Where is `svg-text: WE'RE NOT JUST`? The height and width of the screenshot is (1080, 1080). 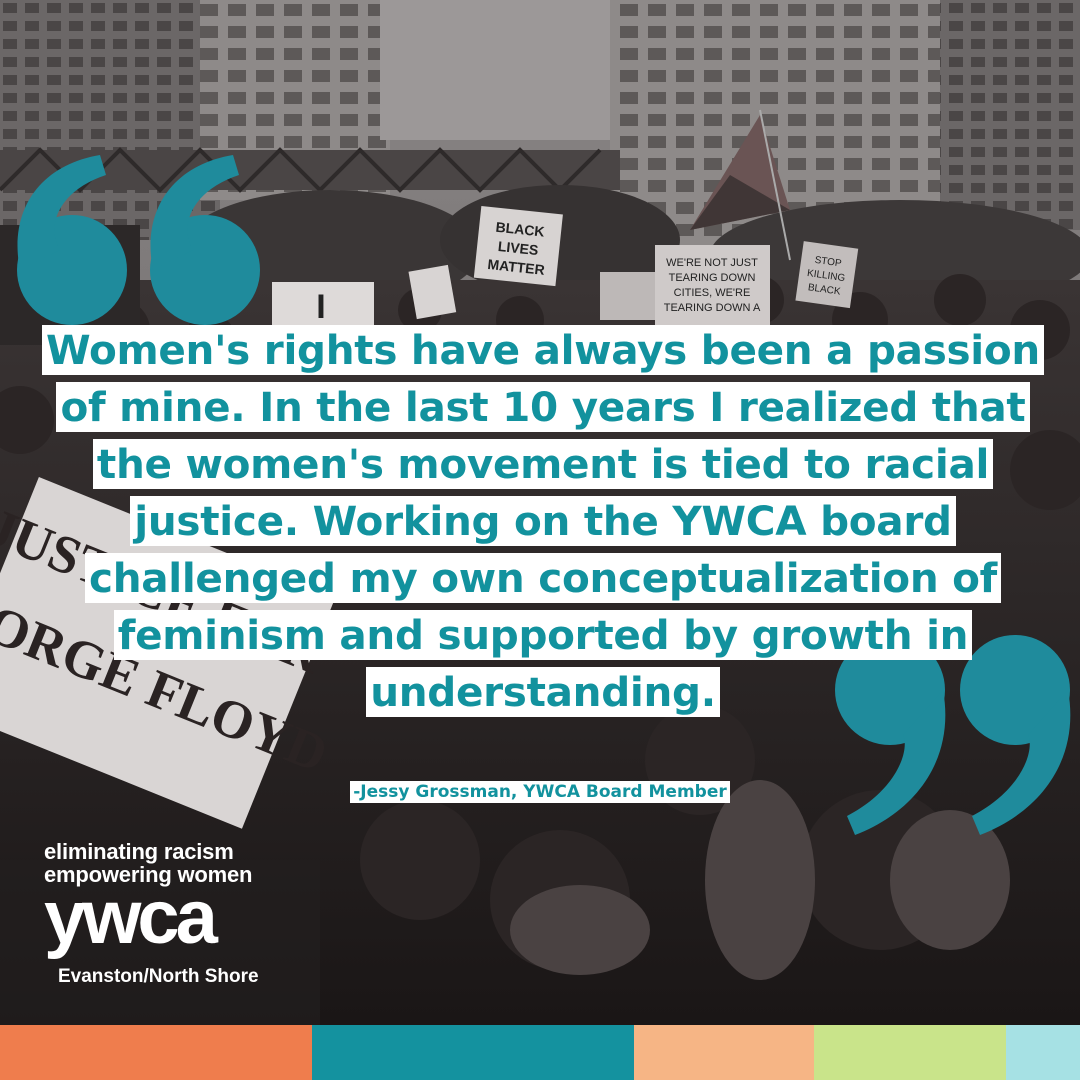
svg-text: WE'RE NOT JUST is located at coordinates (712, 263).